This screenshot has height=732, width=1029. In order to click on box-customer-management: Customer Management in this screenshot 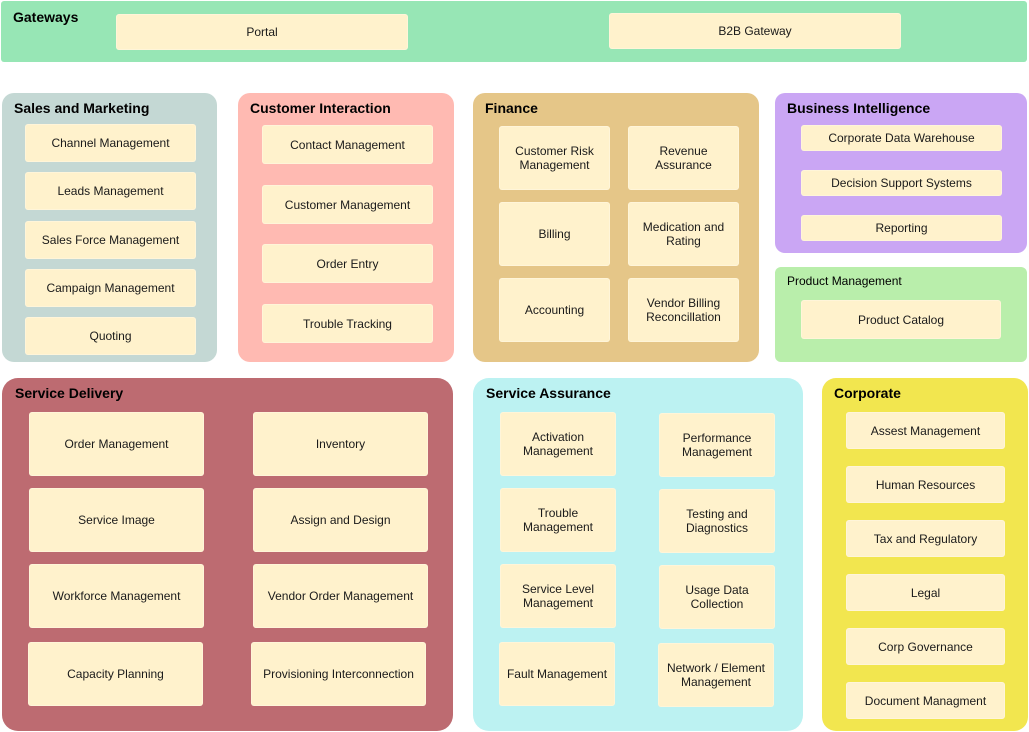, I will do `click(347, 204)`.